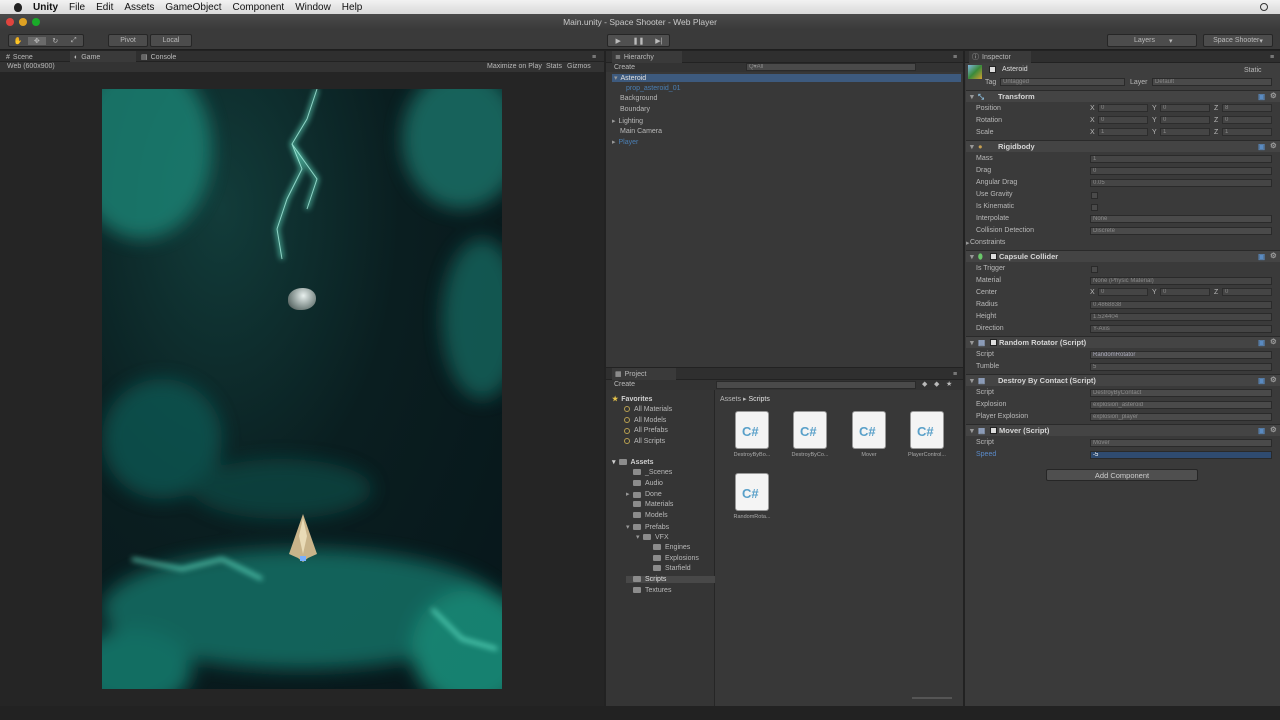 The height and width of the screenshot is (720, 1280). What do you see at coordinates (638, 41) in the screenshot?
I see `pause-button: ❚❚` at bounding box center [638, 41].